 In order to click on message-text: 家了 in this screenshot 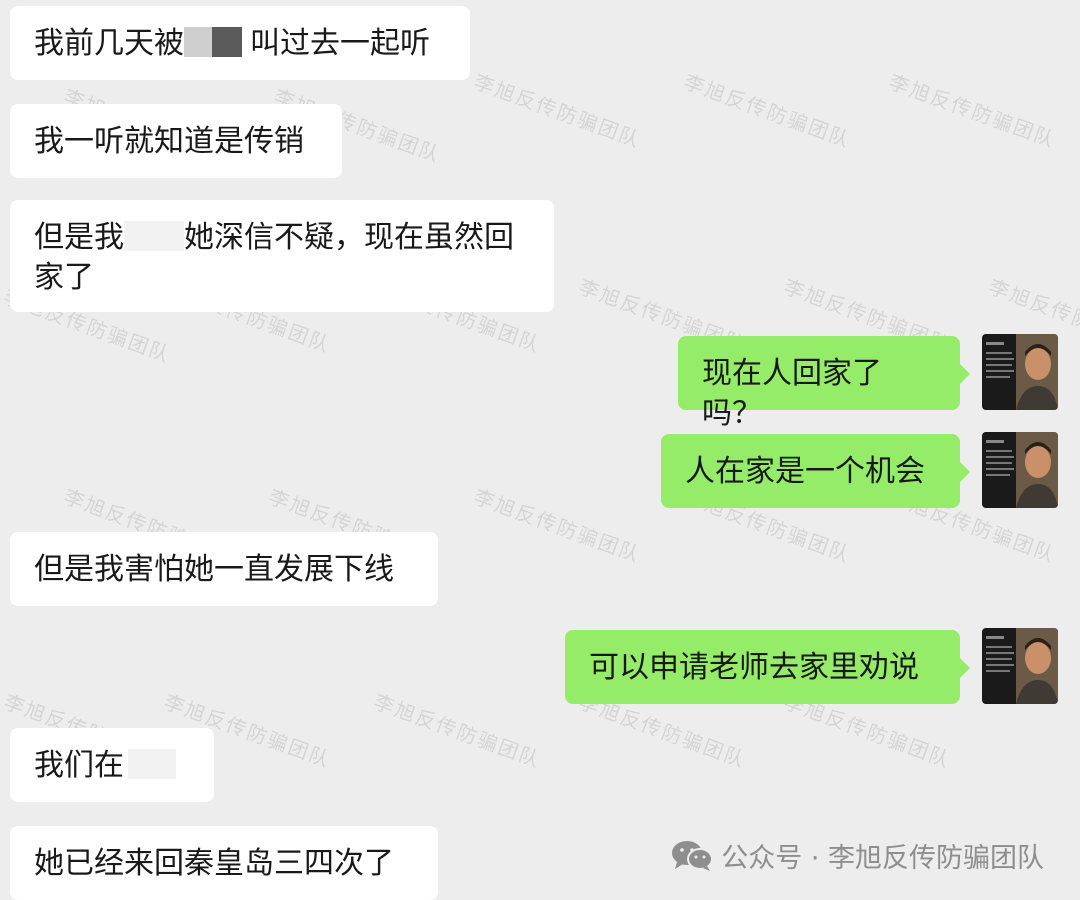, I will do `click(64, 277)`.